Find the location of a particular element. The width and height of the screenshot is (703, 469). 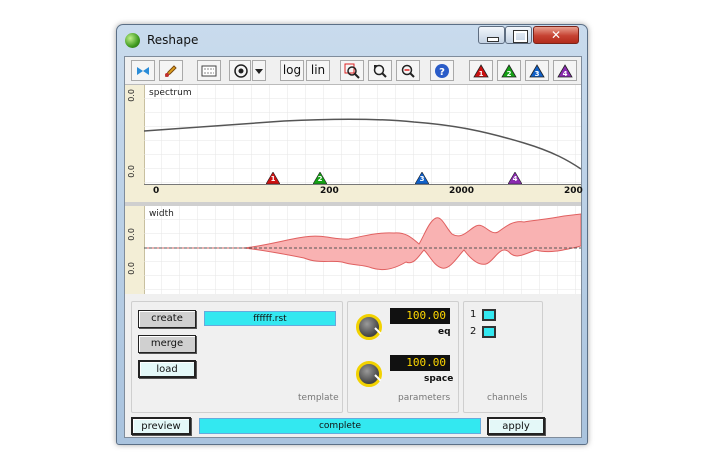

spectrum-side-ruler: 0.0 0.0 is located at coordinates (135, 143).